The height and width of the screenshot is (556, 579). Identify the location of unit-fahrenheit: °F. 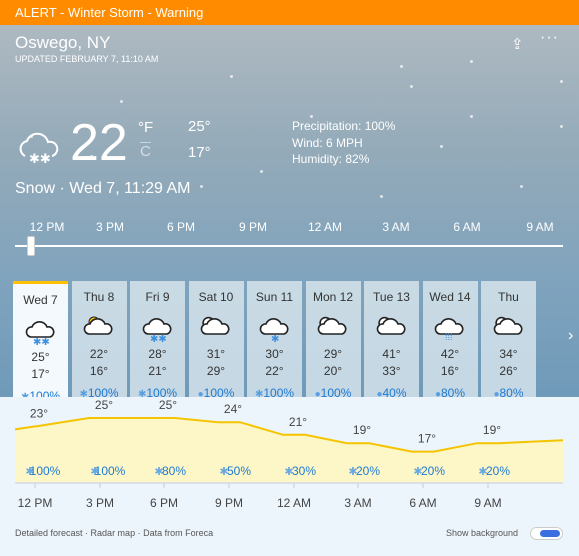
(145, 127).